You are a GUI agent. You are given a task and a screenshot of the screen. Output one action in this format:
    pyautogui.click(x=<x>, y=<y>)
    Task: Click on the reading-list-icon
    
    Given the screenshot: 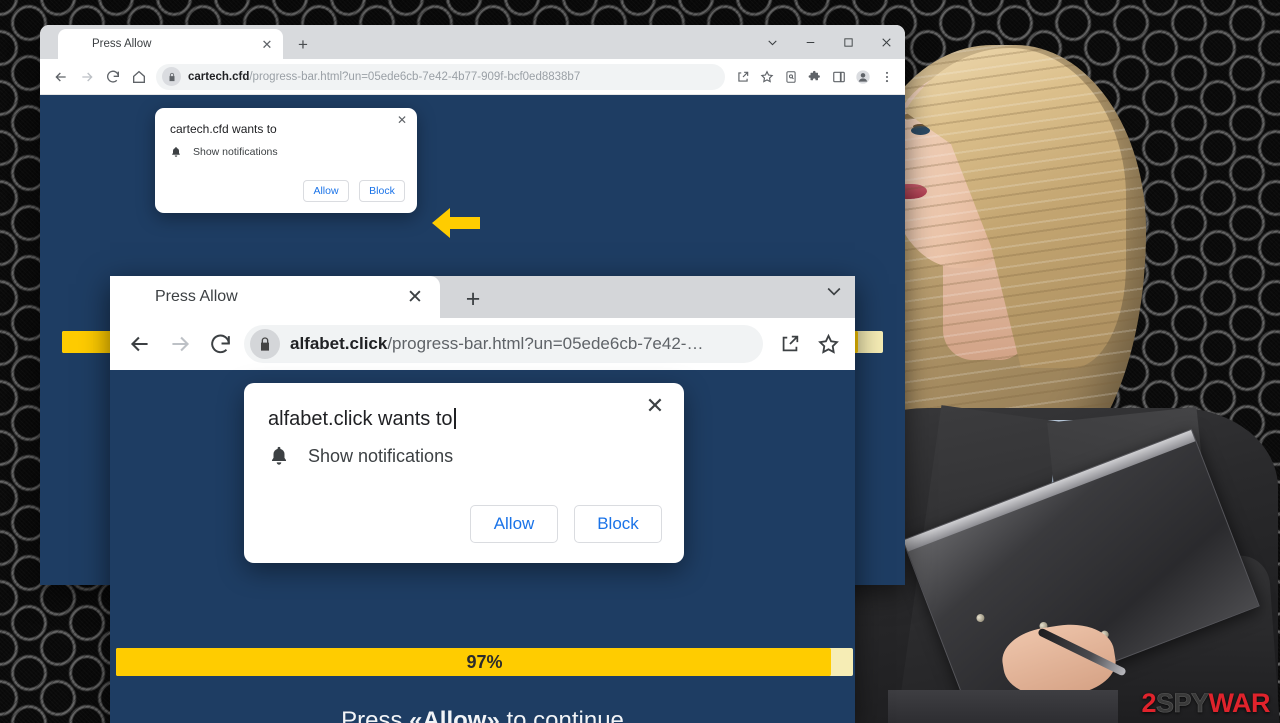 What is the action you would take?
    pyautogui.click(x=791, y=77)
    